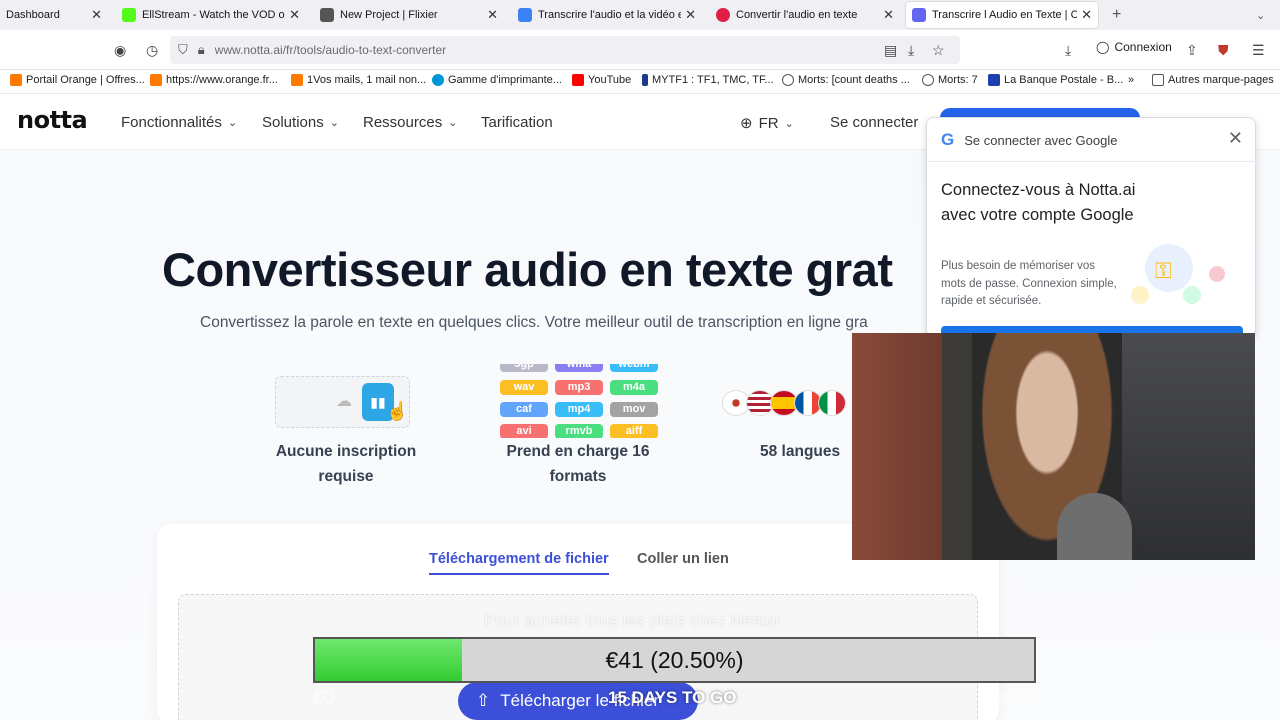 The width and height of the screenshot is (1280, 720). Describe the element at coordinates (201, 50) in the screenshot. I see `lock-icon: 🔒︎` at that location.